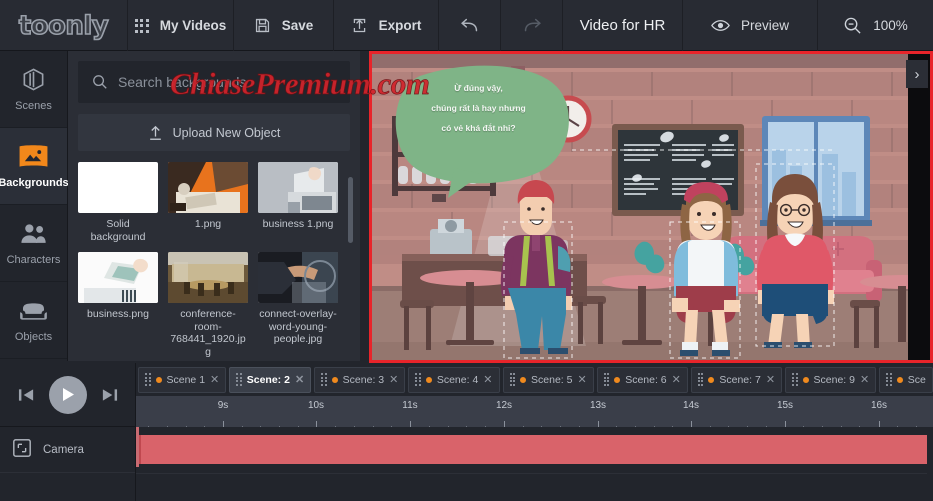  I want to click on thumb-item: connect-overlay-word-young-people.jpg, so click(298, 305).